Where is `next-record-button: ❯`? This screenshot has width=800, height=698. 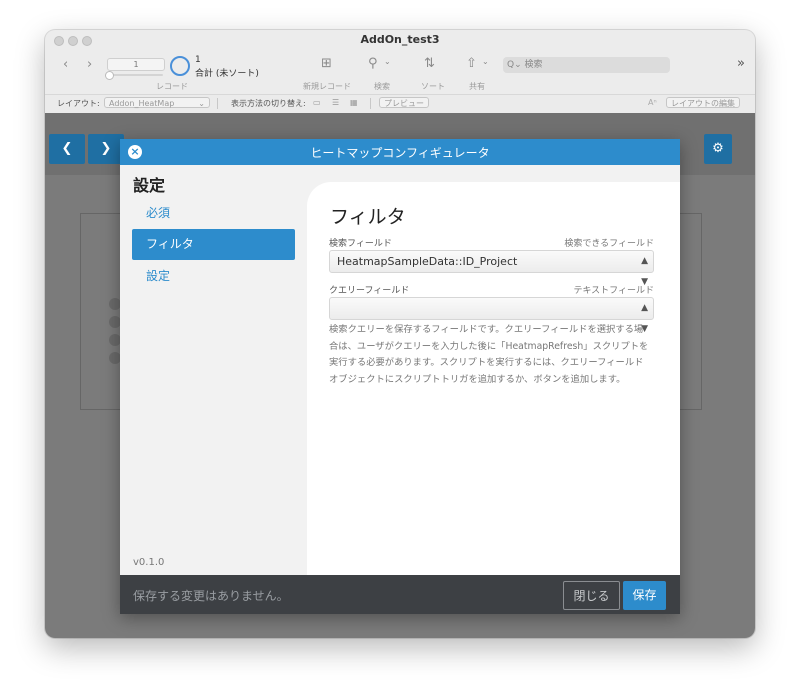 next-record-button: ❯ is located at coordinates (106, 149).